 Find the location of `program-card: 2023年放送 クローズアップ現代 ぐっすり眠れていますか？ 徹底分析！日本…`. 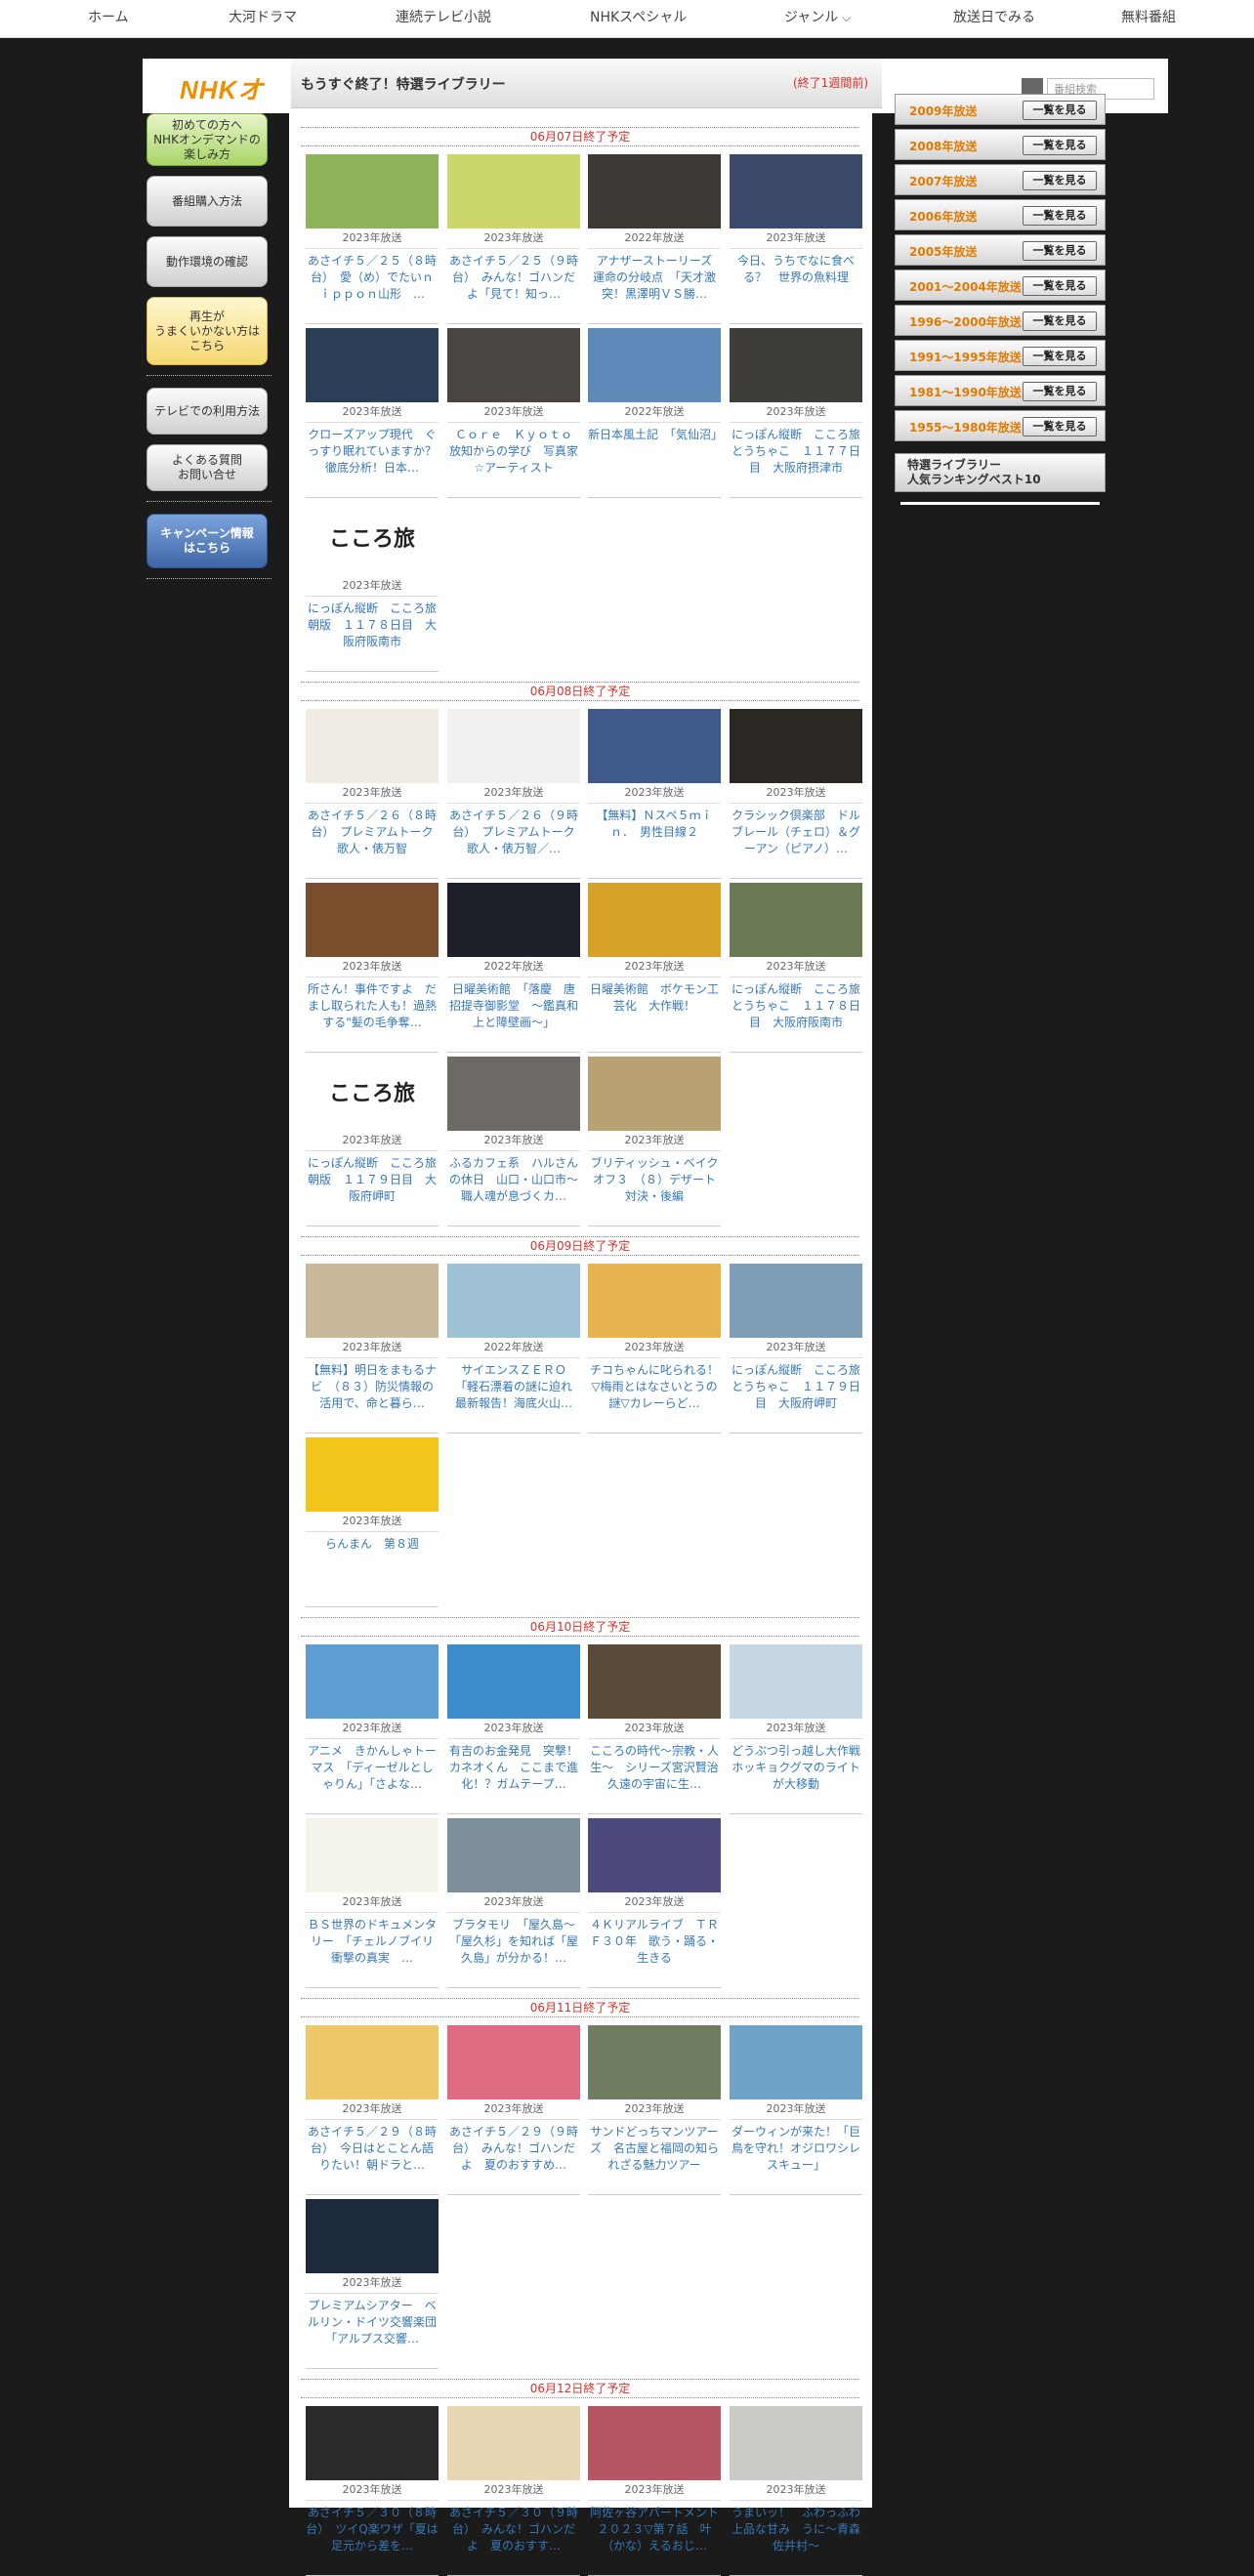

program-card: 2023年放送 クローズアップ現代 ぐっすり眠れていますか？ 徹底分析！日本… is located at coordinates (373, 413).